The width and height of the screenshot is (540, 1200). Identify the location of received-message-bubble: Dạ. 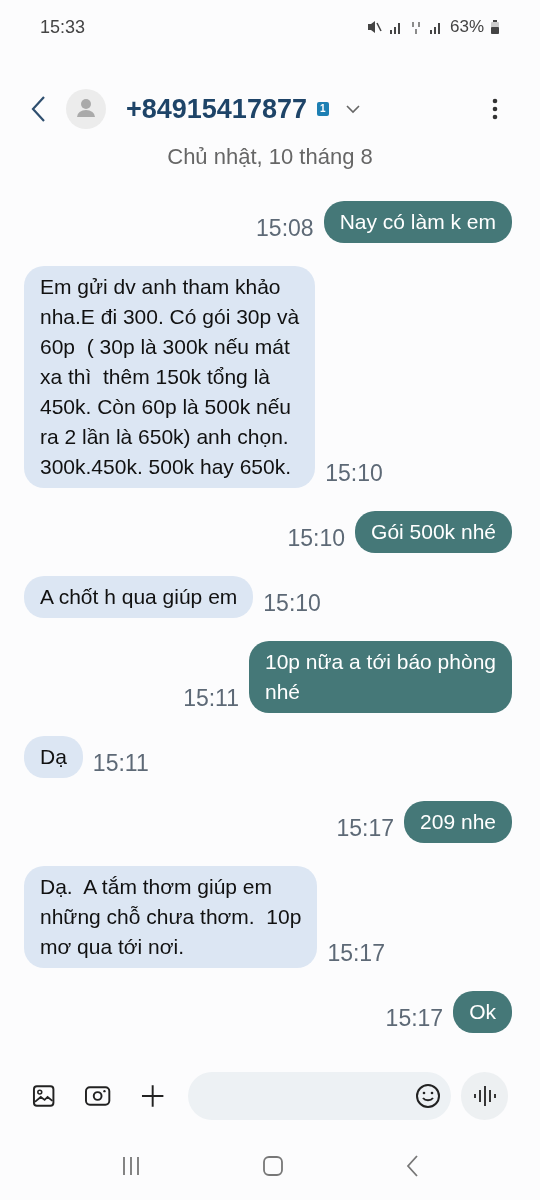
(53, 757).